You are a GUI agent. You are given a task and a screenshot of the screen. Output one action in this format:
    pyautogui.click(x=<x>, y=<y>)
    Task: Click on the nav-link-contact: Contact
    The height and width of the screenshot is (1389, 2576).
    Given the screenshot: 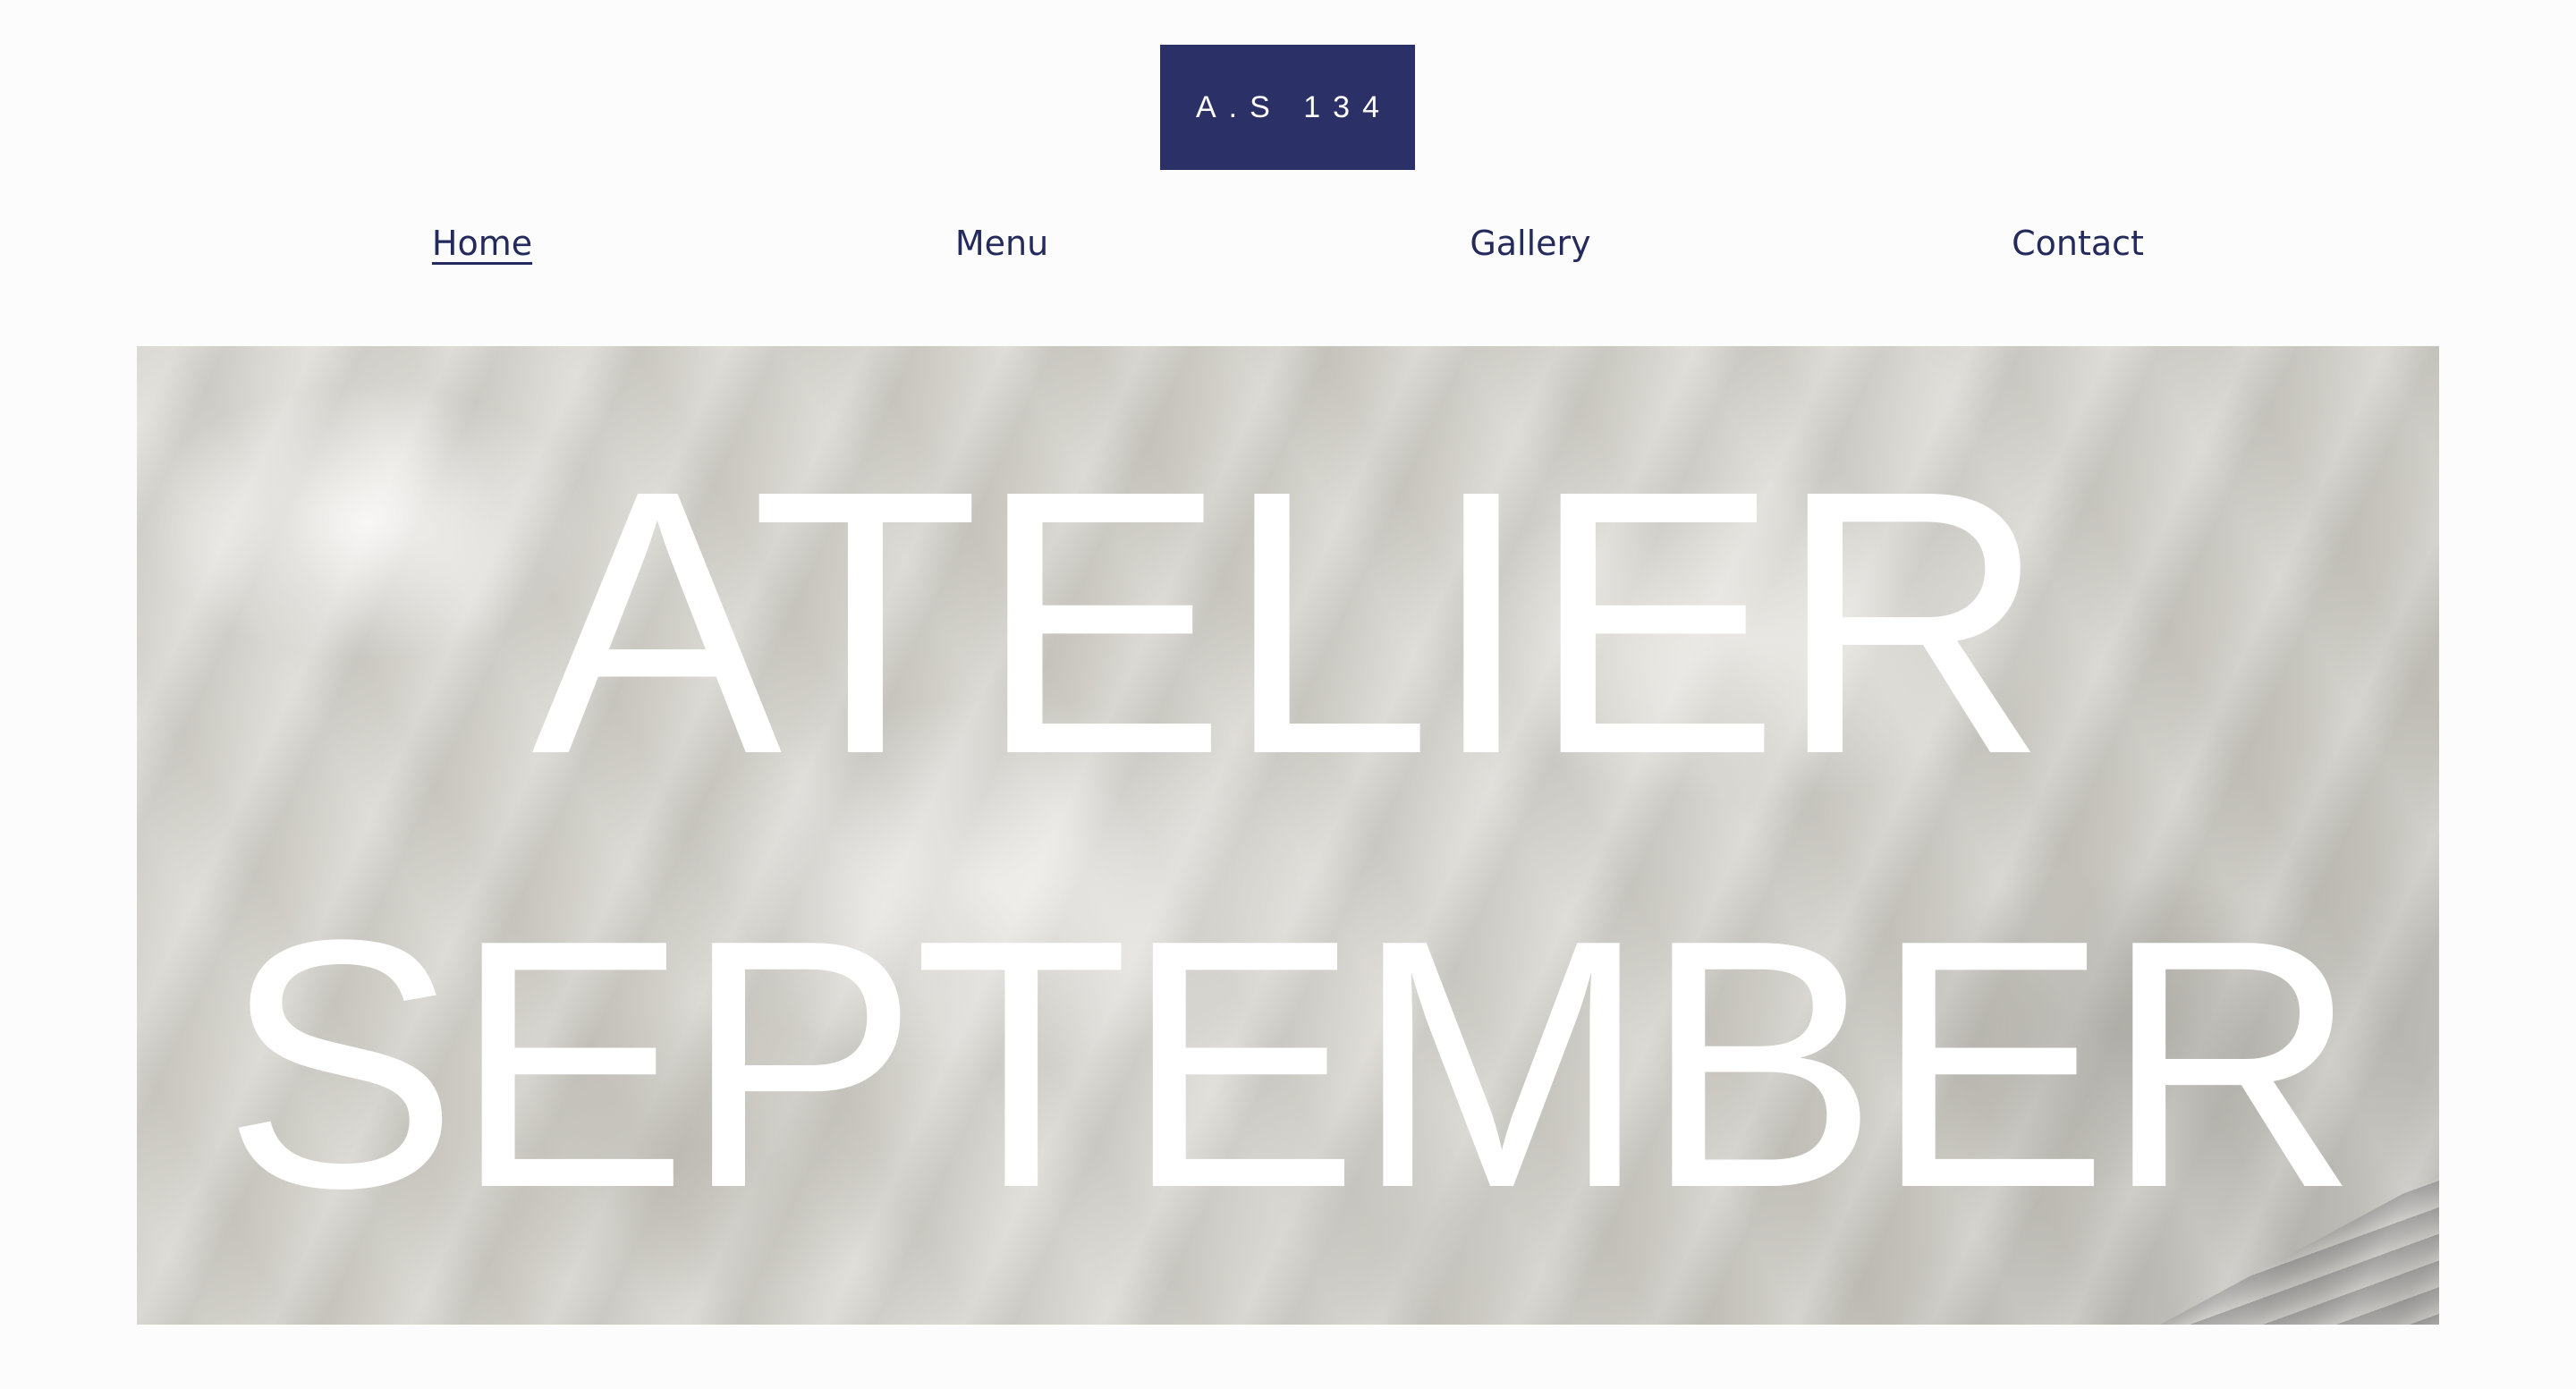 What is the action you would take?
    pyautogui.click(x=2078, y=247)
    